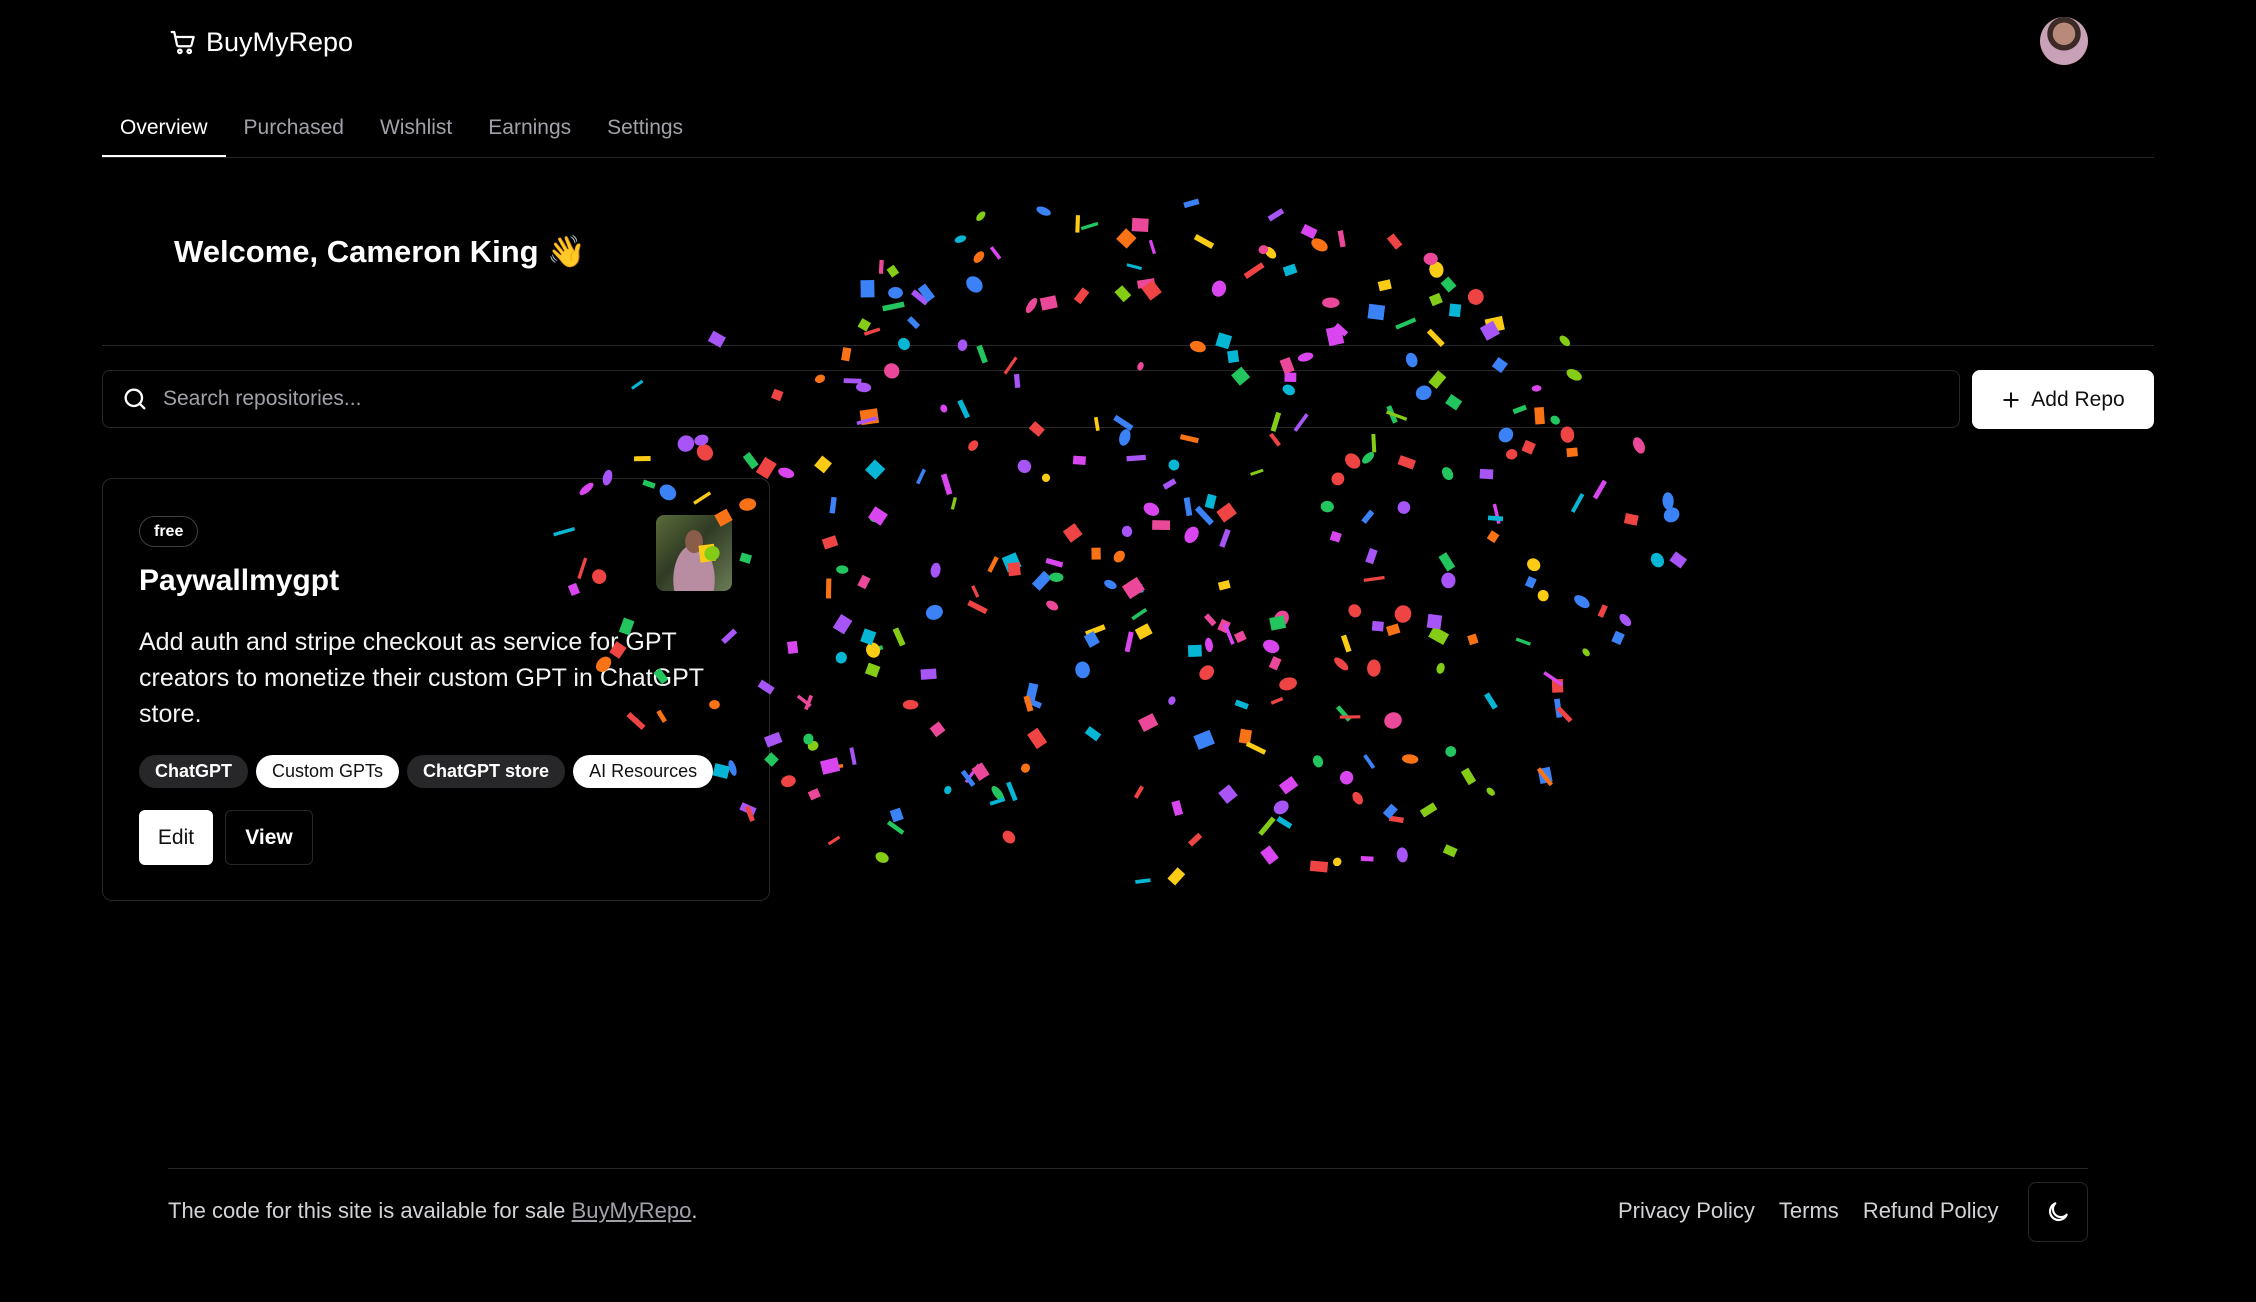  What do you see at coordinates (1060, 399) in the screenshot?
I see `search-input` at bounding box center [1060, 399].